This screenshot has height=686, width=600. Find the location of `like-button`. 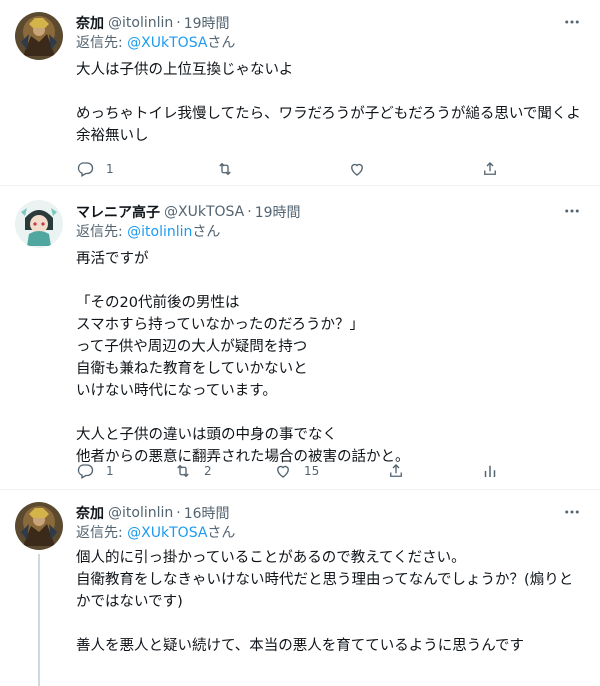

like-button is located at coordinates (363, 169).